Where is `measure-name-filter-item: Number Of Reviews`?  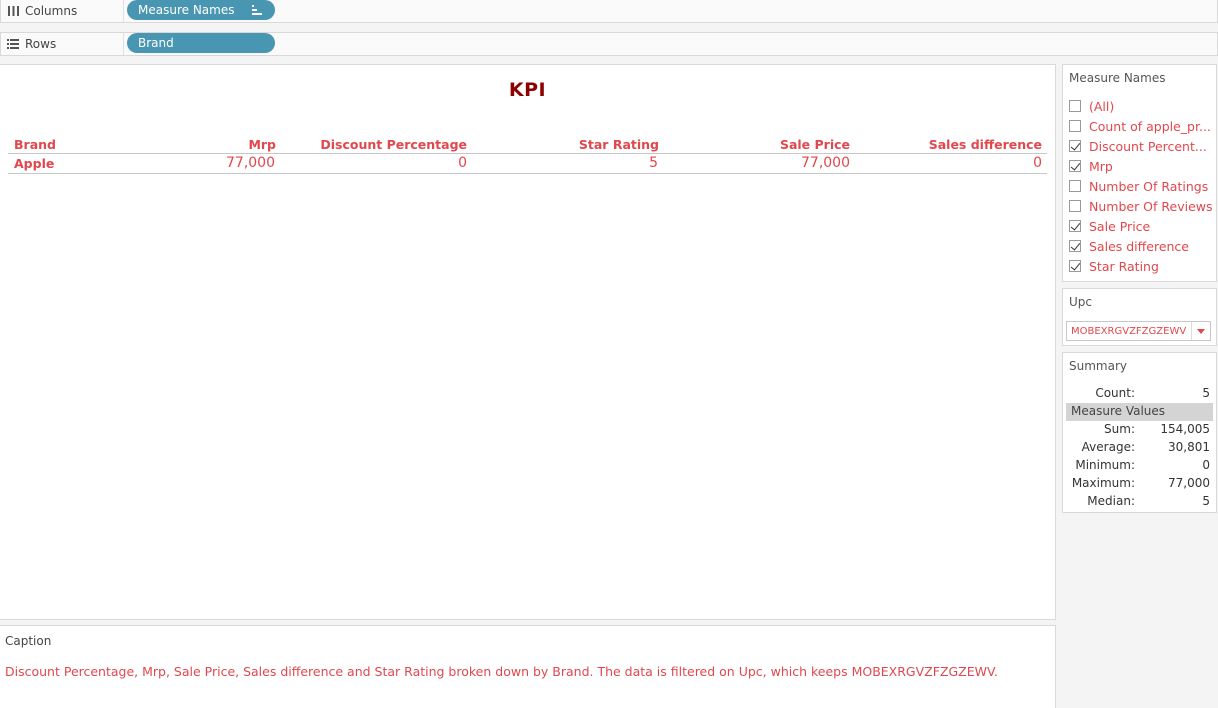 measure-name-filter-item: Number Of Reviews is located at coordinates (1141, 206).